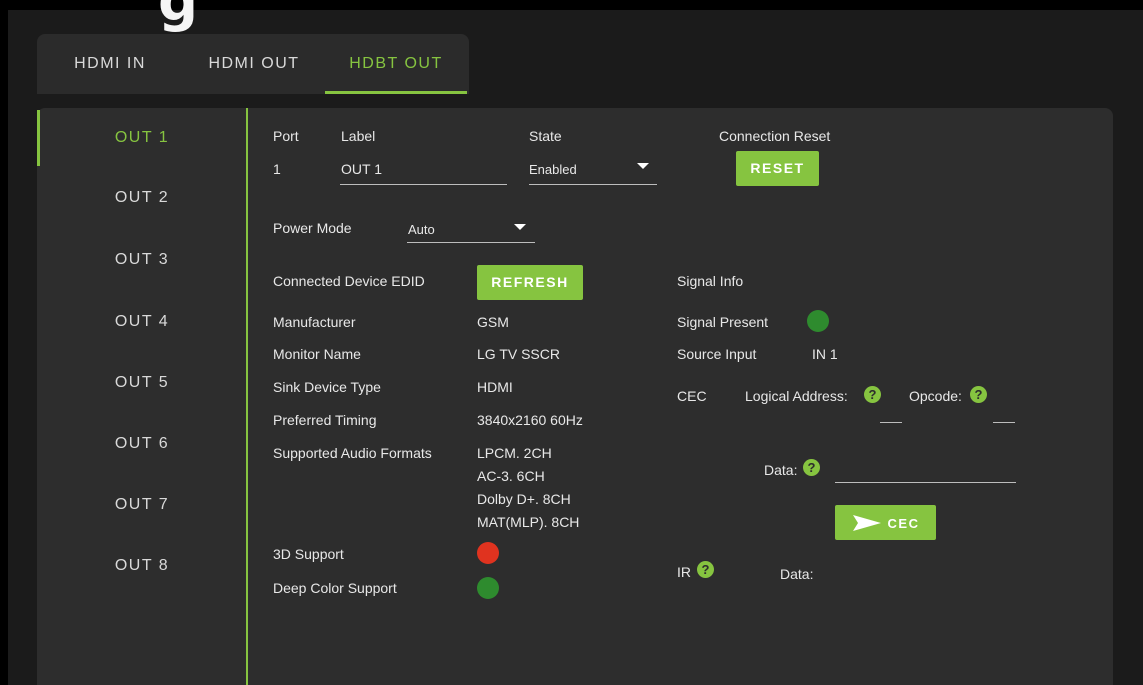  I want to click on sidebar-item-out-3: OUT 3, so click(142, 260).